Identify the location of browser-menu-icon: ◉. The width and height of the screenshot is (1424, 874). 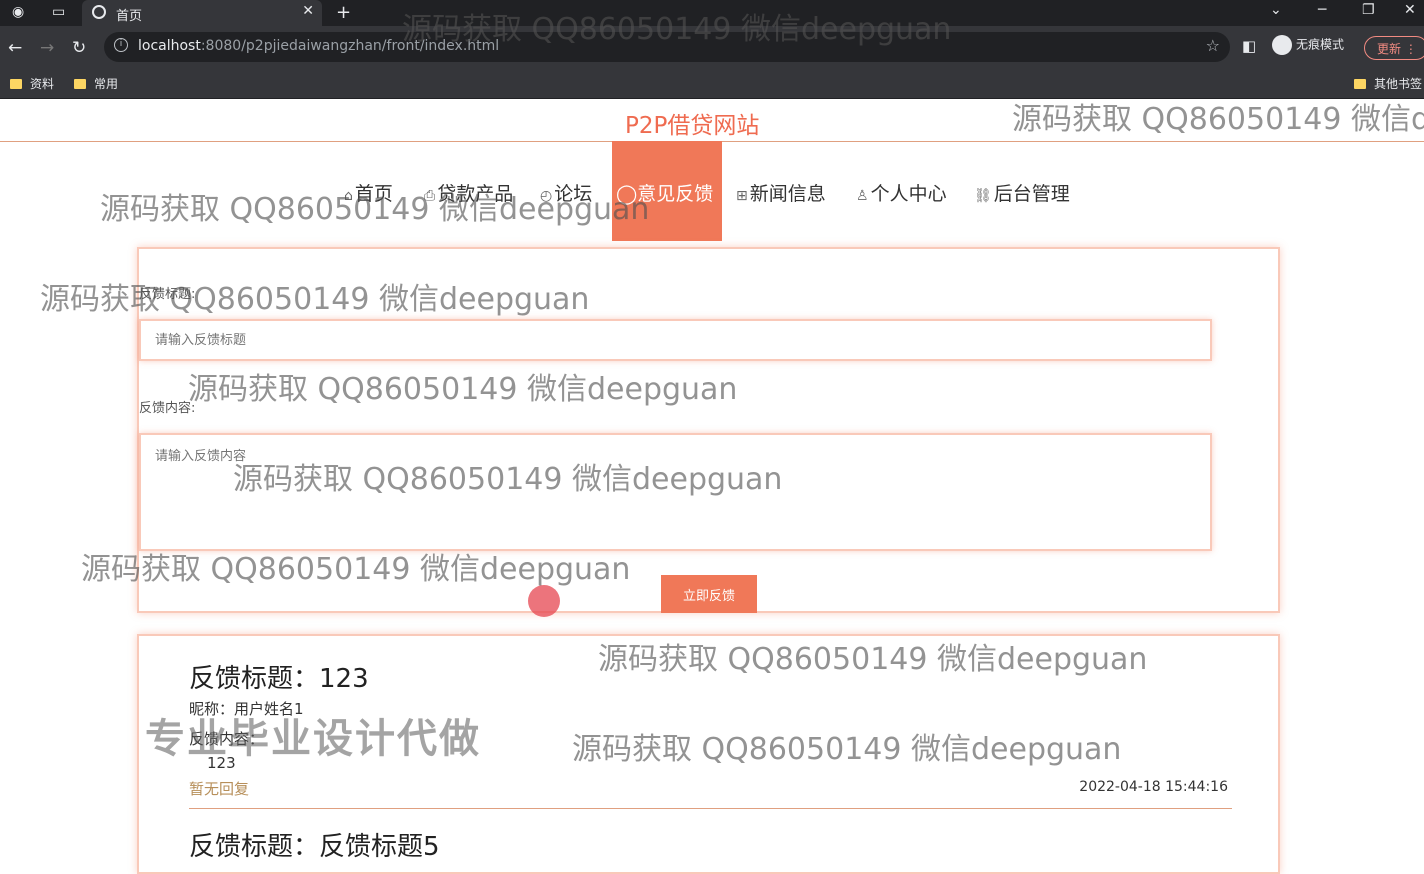
(18, 12).